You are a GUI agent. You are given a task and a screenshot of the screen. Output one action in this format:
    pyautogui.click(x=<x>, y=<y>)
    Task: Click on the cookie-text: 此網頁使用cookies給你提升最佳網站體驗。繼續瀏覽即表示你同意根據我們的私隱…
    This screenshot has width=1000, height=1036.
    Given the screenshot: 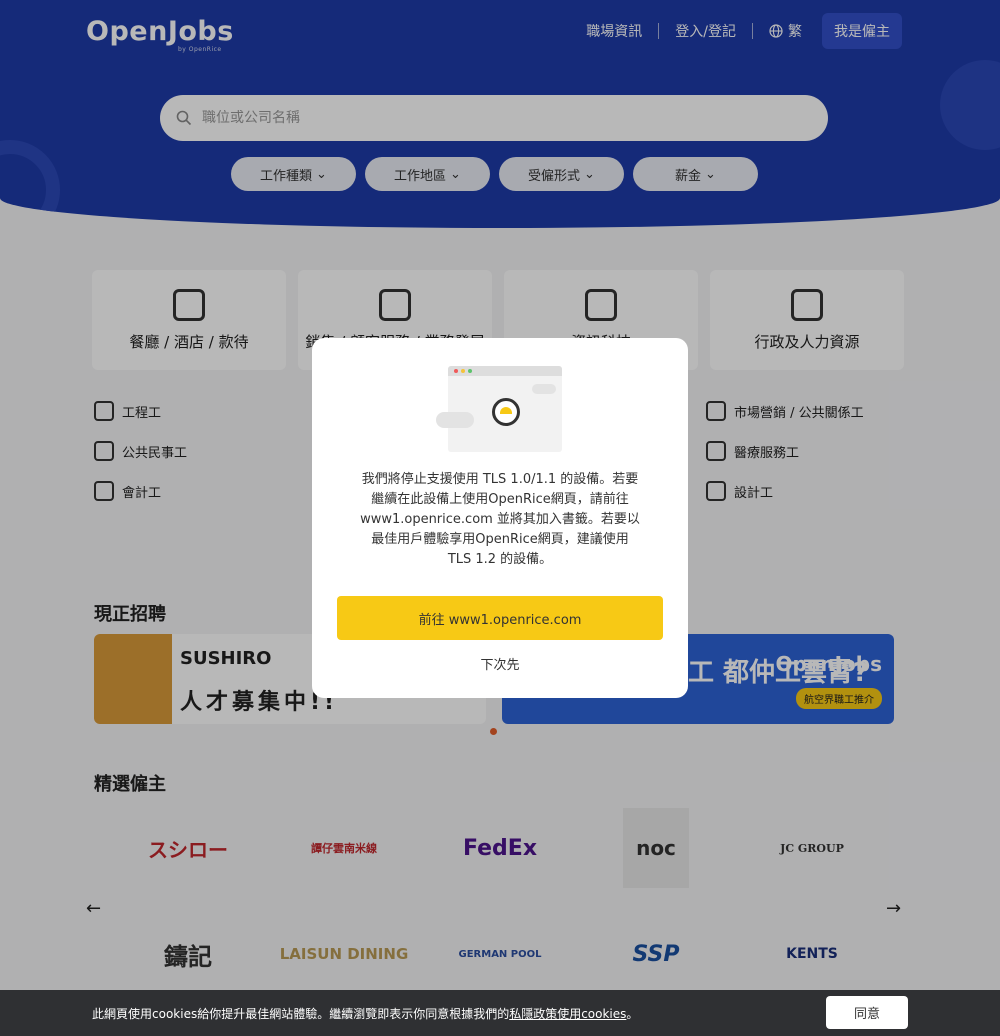 What is the action you would take?
    pyautogui.click(x=365, y=1013)
    